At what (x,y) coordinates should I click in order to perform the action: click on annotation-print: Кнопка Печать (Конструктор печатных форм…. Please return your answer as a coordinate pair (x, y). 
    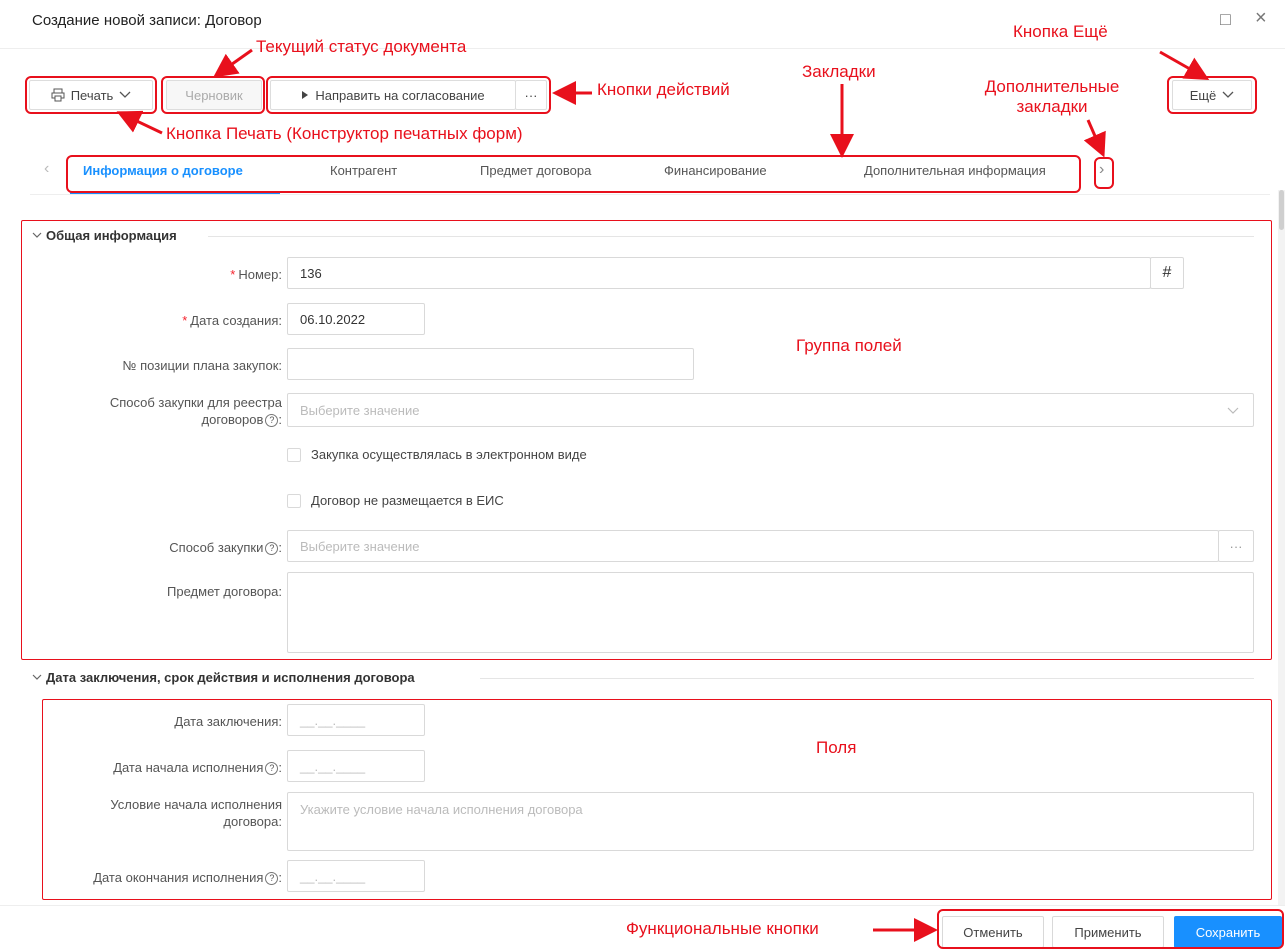
    Looking at the image, I should click on (344, 133).